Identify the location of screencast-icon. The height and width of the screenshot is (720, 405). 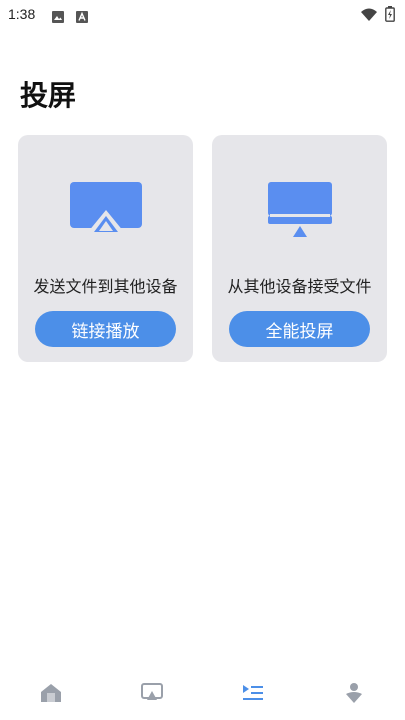
(151, 695).